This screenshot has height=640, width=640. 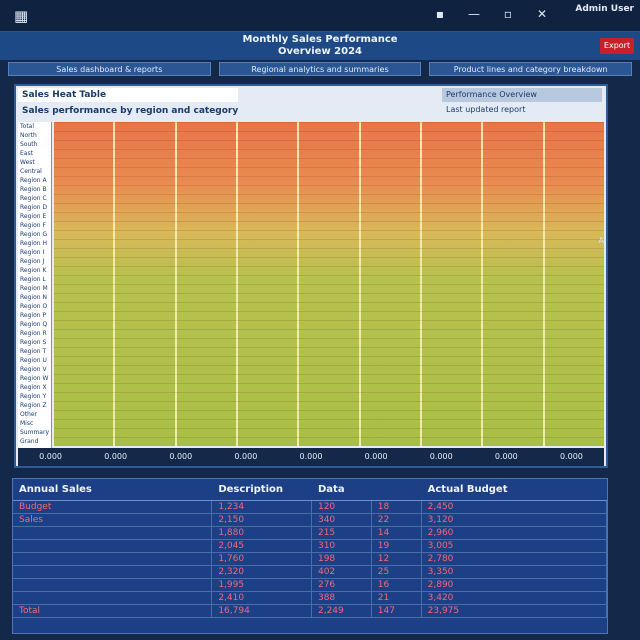 What do you see at coordinates (320, 46) in the screenshot?
I see `page-title: Monthly Sales Performance Overview 2024` at bounding box center [320, 46].